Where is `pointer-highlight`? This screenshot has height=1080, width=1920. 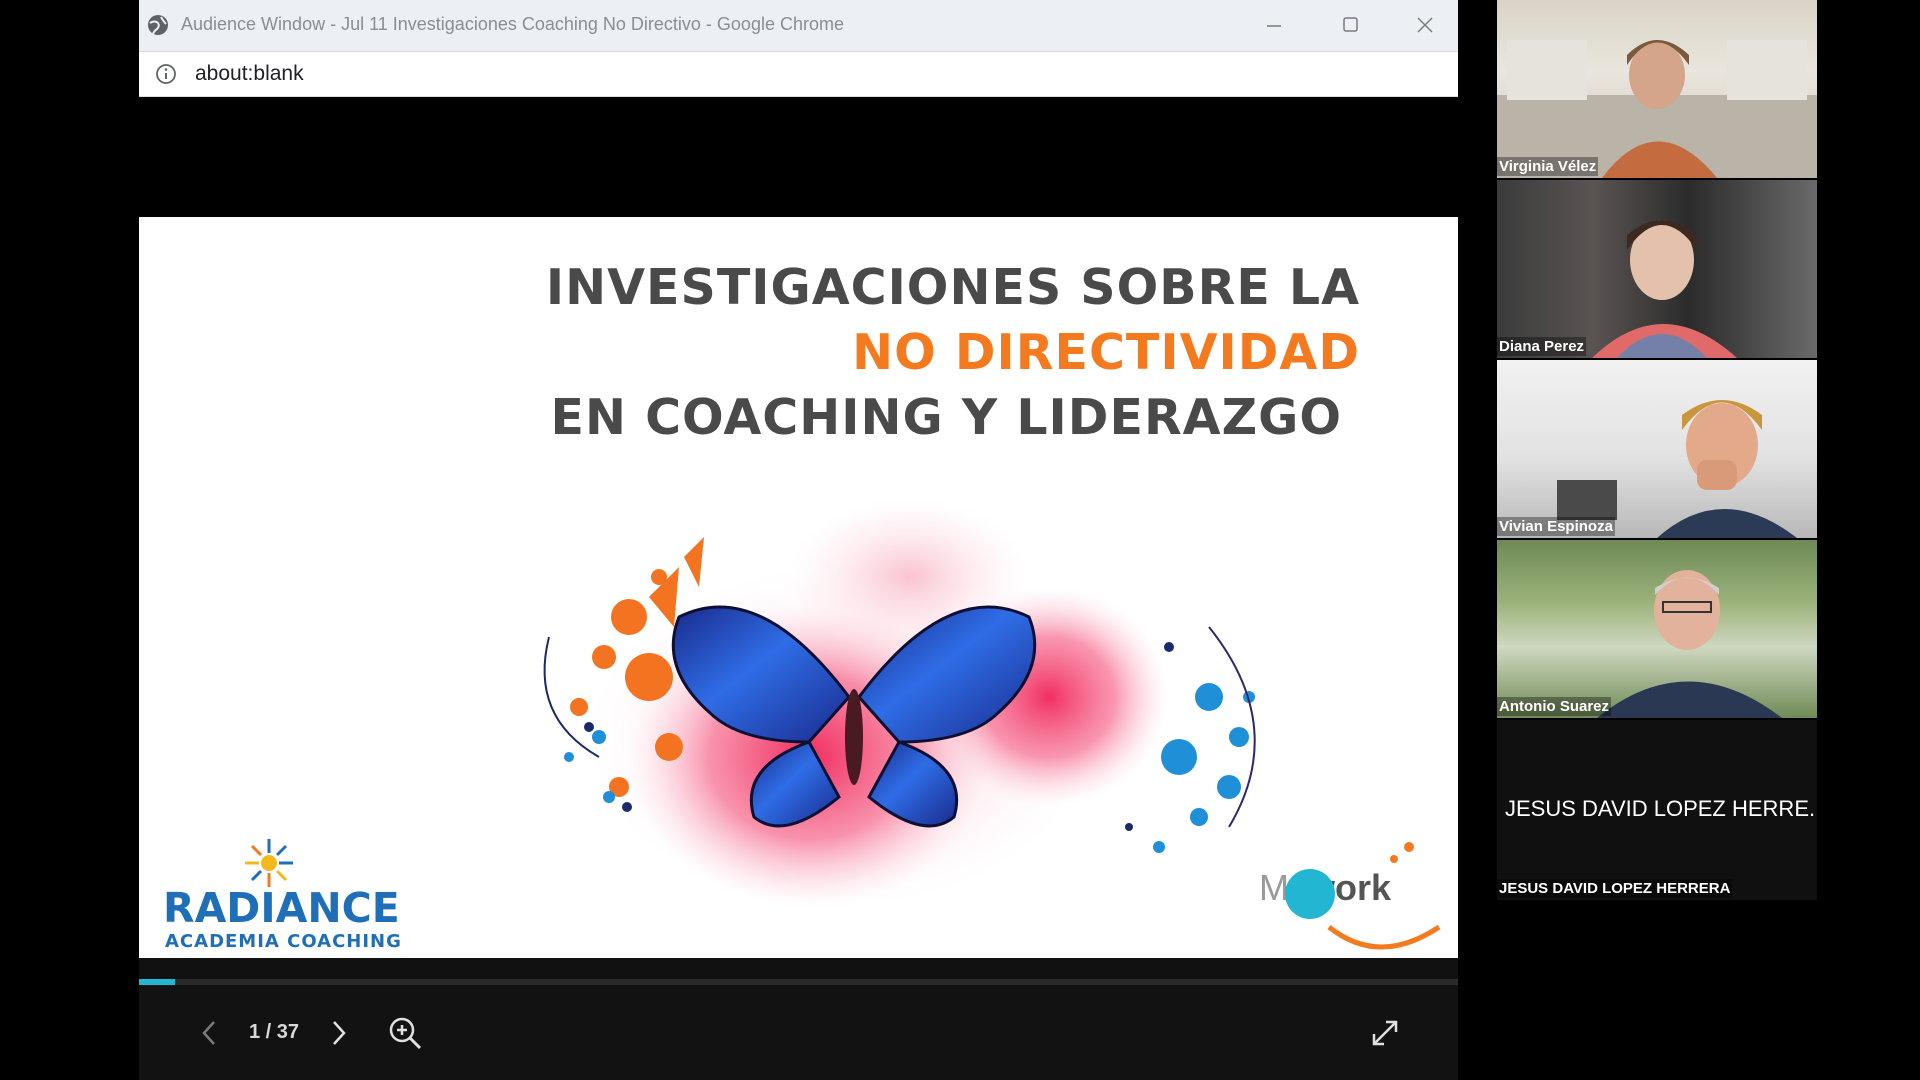 pointer-highlight is located at coordinates (1310, 894).